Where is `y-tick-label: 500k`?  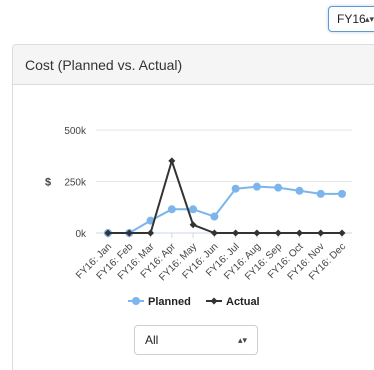 y-tick-label: 500k is located at coordinates (75, 131).